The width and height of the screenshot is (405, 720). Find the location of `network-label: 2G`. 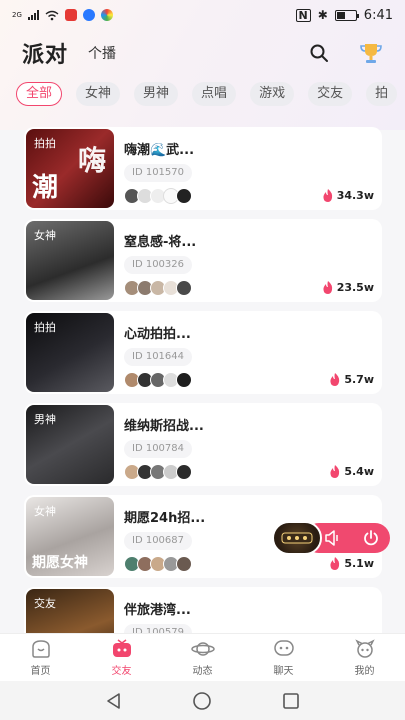

network-label: 2G is located at coordinates (17, 15).